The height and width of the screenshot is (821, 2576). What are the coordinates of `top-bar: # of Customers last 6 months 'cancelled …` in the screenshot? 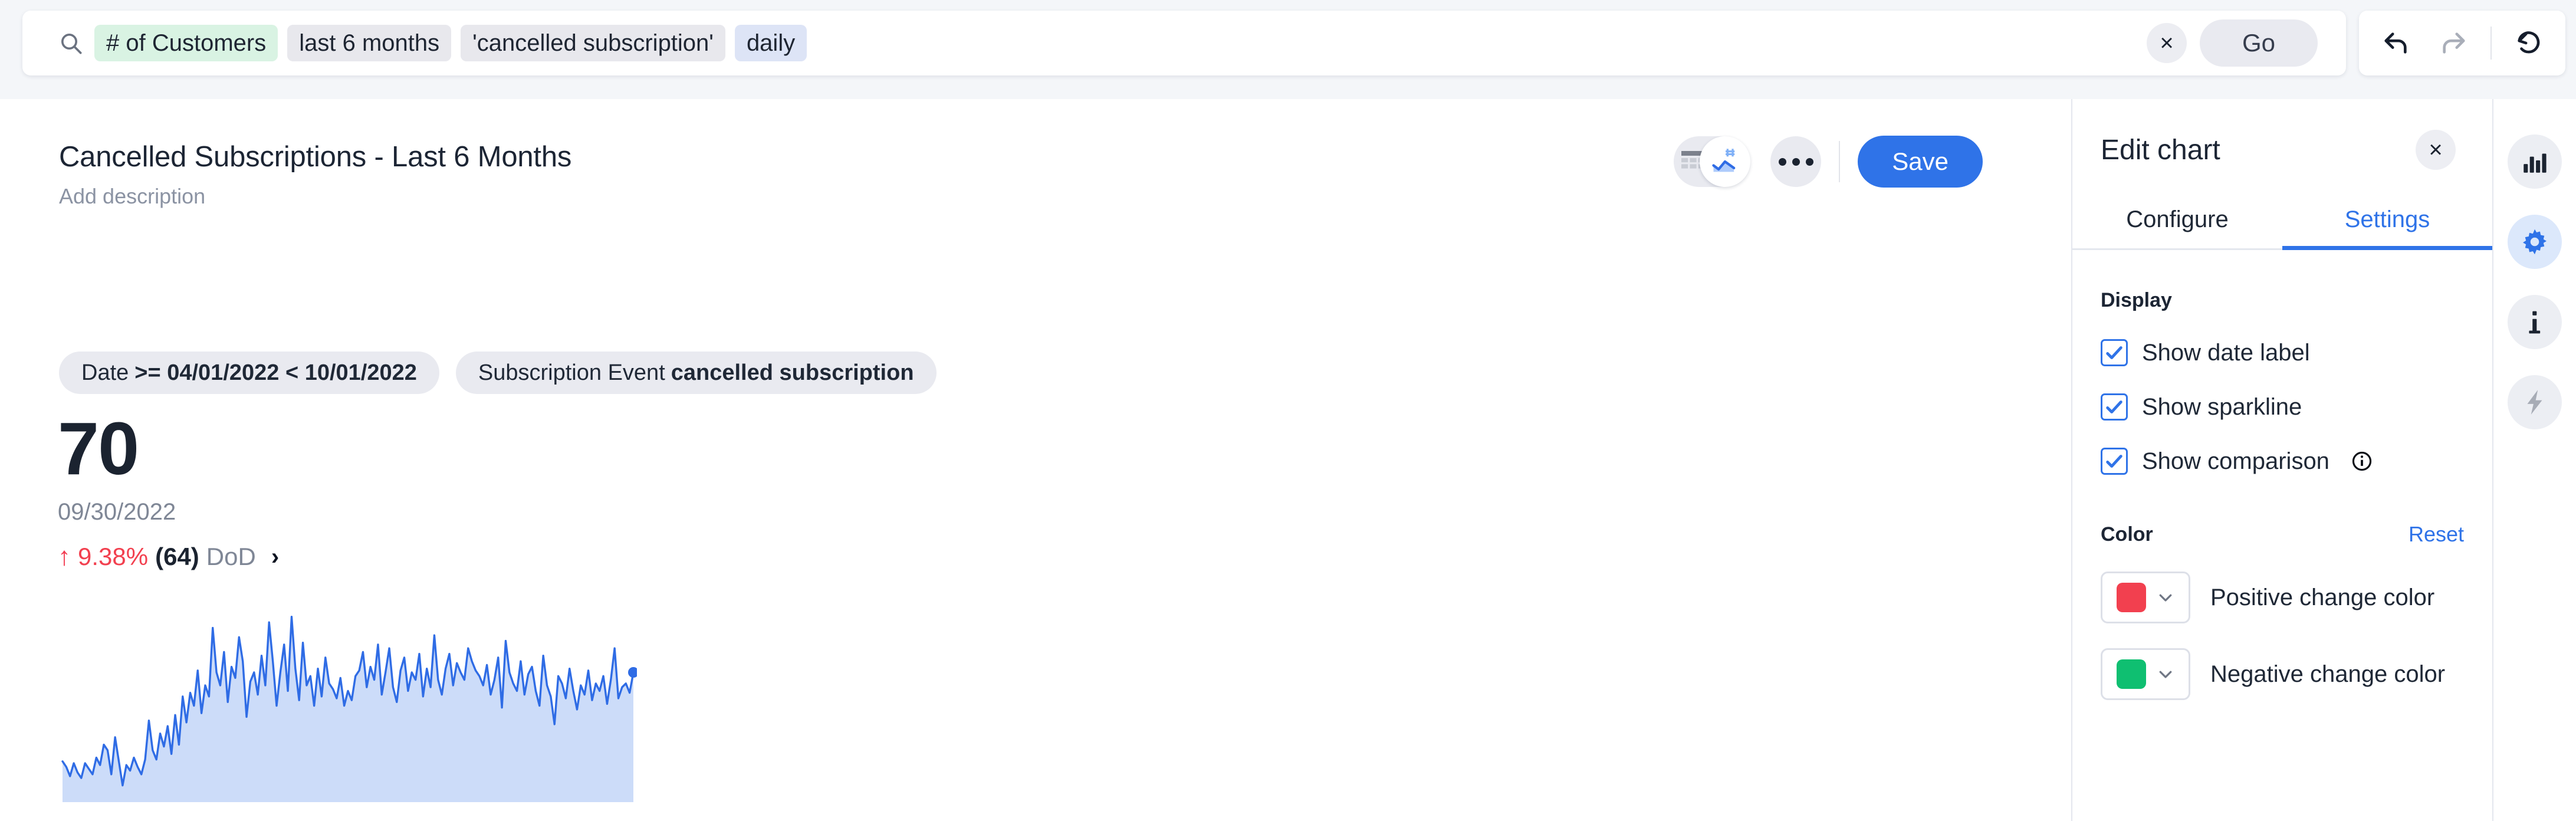 It's located at (1288, 45).